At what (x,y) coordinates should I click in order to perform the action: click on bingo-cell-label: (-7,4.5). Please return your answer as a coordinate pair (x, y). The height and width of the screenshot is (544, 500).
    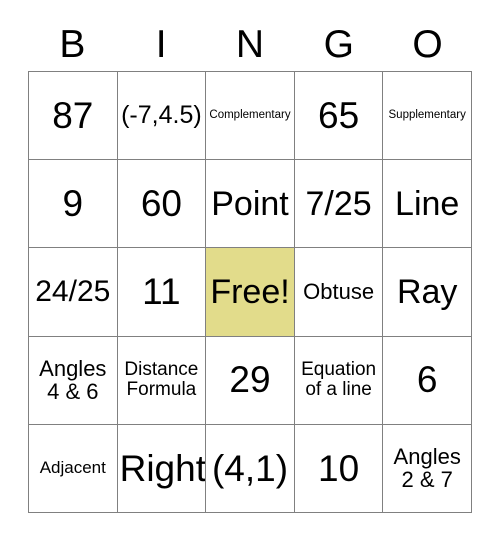
    Looking at the image, I should click on (161, 115).